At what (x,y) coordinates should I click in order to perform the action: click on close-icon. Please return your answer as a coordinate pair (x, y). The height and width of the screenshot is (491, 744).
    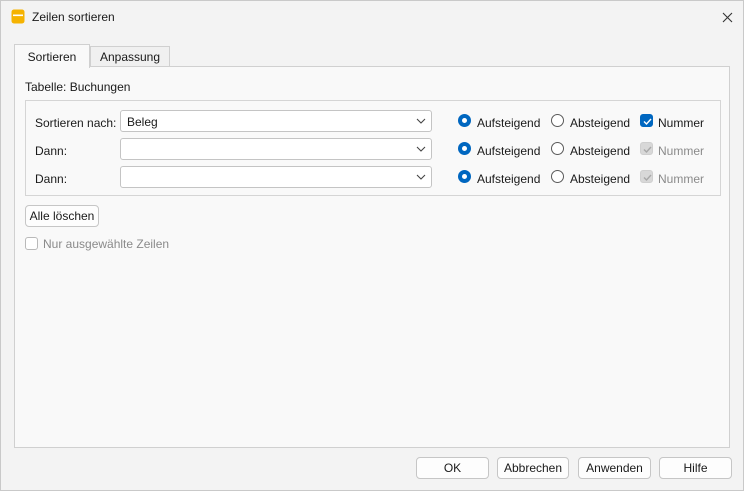
    Looking at the image, I should click on (727, 17).